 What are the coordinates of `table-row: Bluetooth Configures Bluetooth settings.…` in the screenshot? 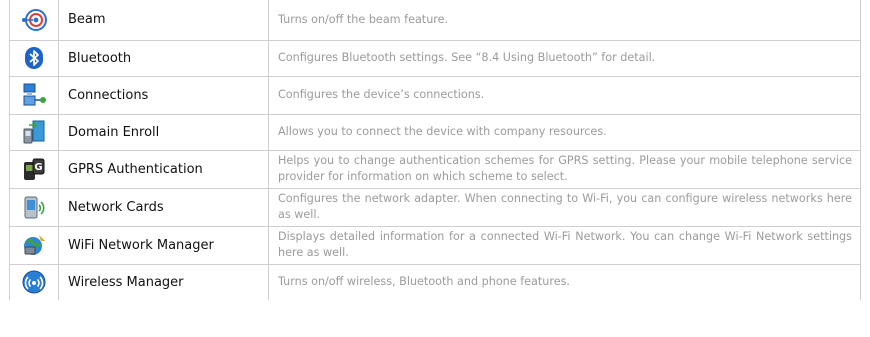 It's located at (435, 58).